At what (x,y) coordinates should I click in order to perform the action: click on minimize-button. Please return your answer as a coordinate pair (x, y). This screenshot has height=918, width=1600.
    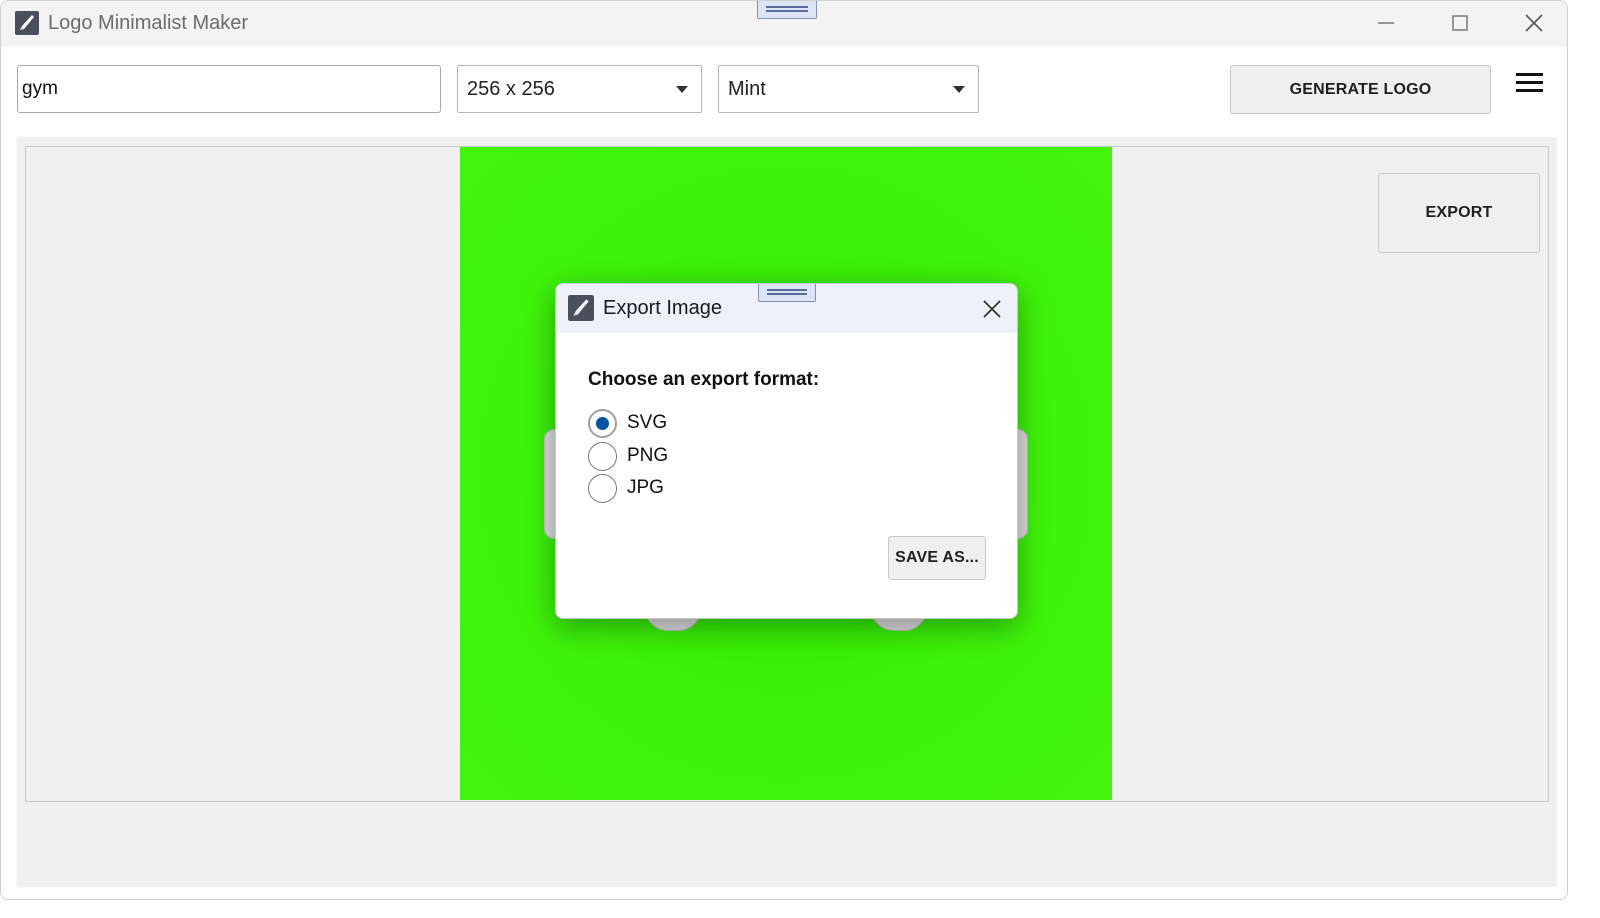
    Looking at the image, I should click on (1386, 23).